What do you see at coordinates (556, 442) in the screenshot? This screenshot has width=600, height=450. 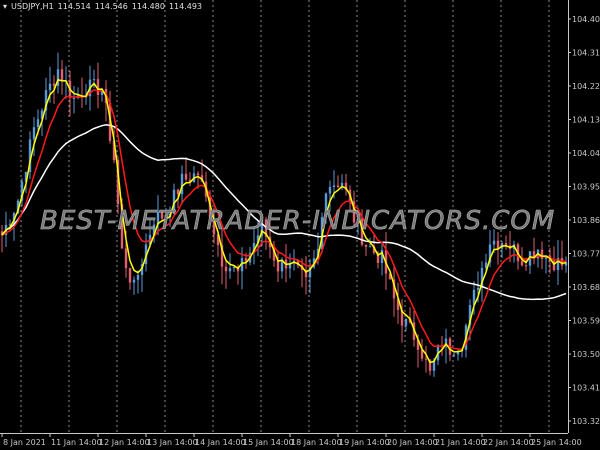 I see `time-tick-label: 25 Jan 14:00` at bounding box center [556, 442].